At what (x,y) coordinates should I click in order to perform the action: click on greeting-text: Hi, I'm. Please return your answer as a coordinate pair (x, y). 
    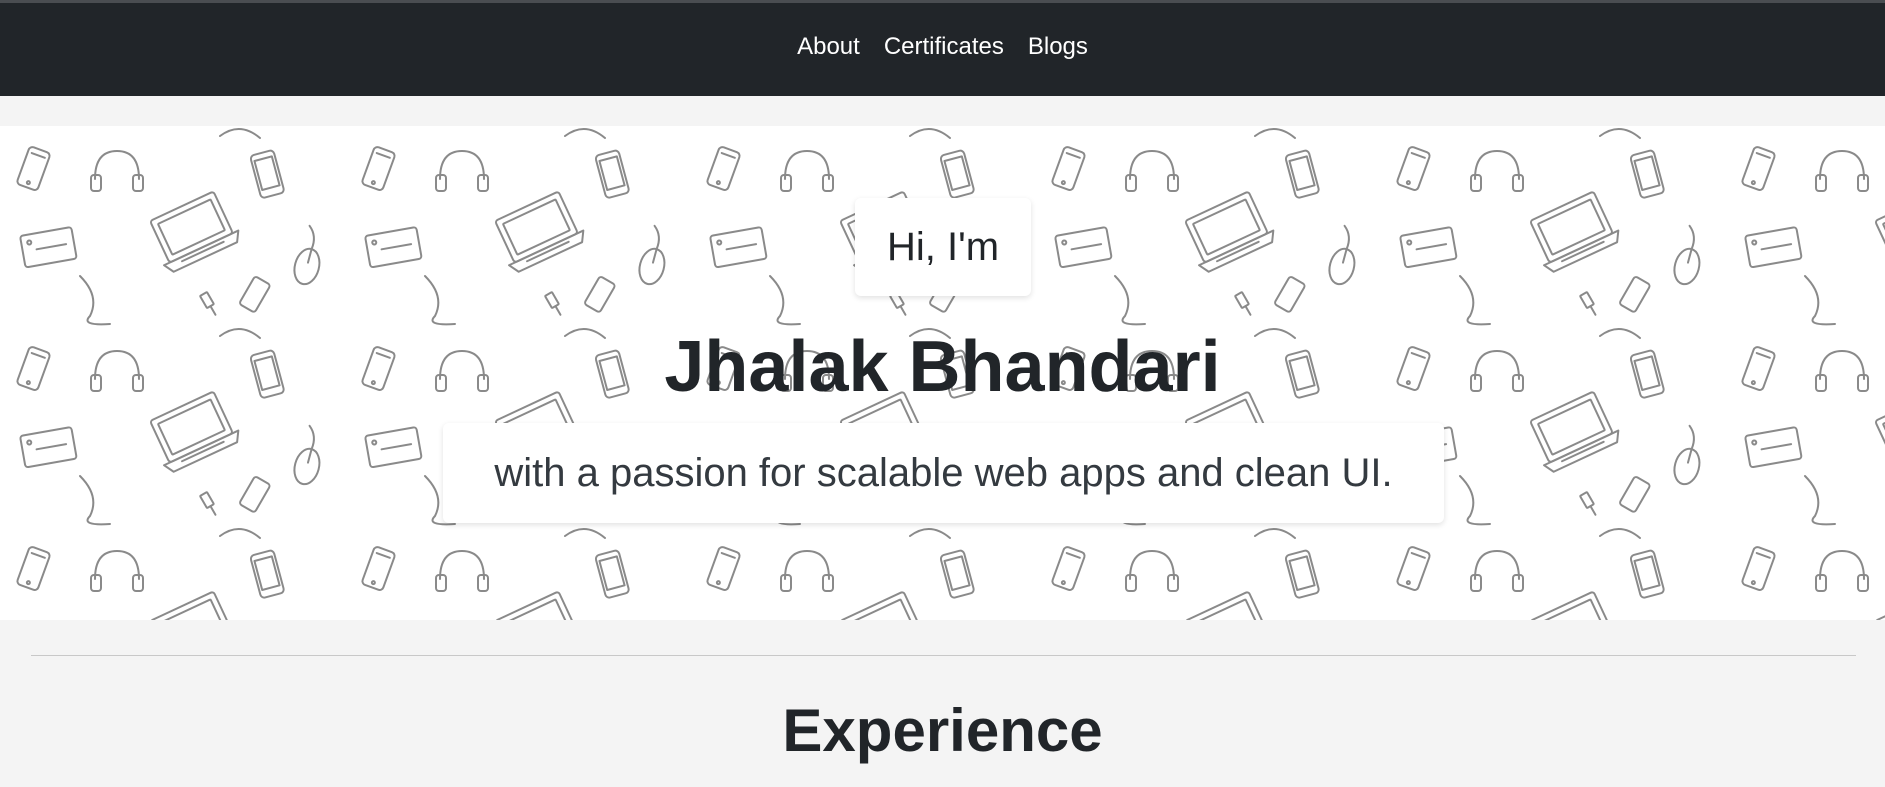
    Looking at the image, I should click on (943, 246).